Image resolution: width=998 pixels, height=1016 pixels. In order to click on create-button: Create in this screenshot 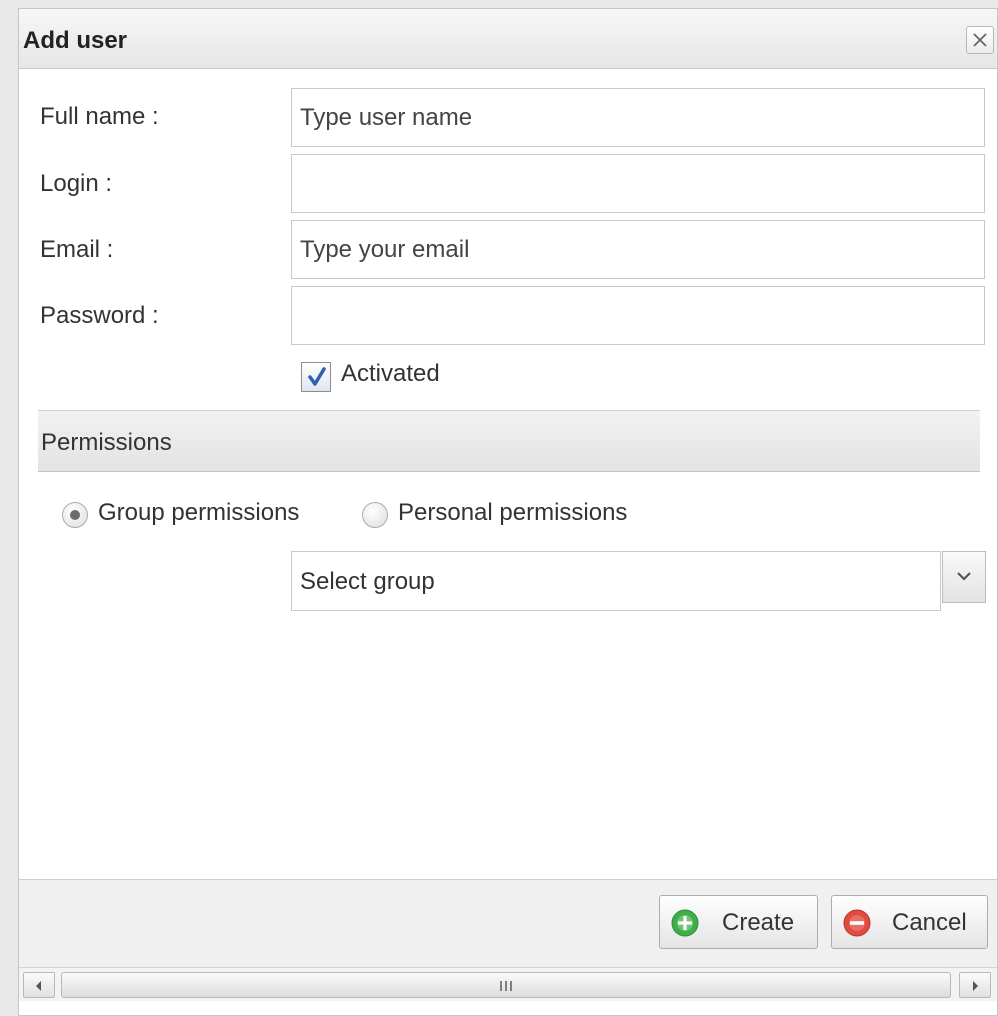, I will do `click(738, 922)`.